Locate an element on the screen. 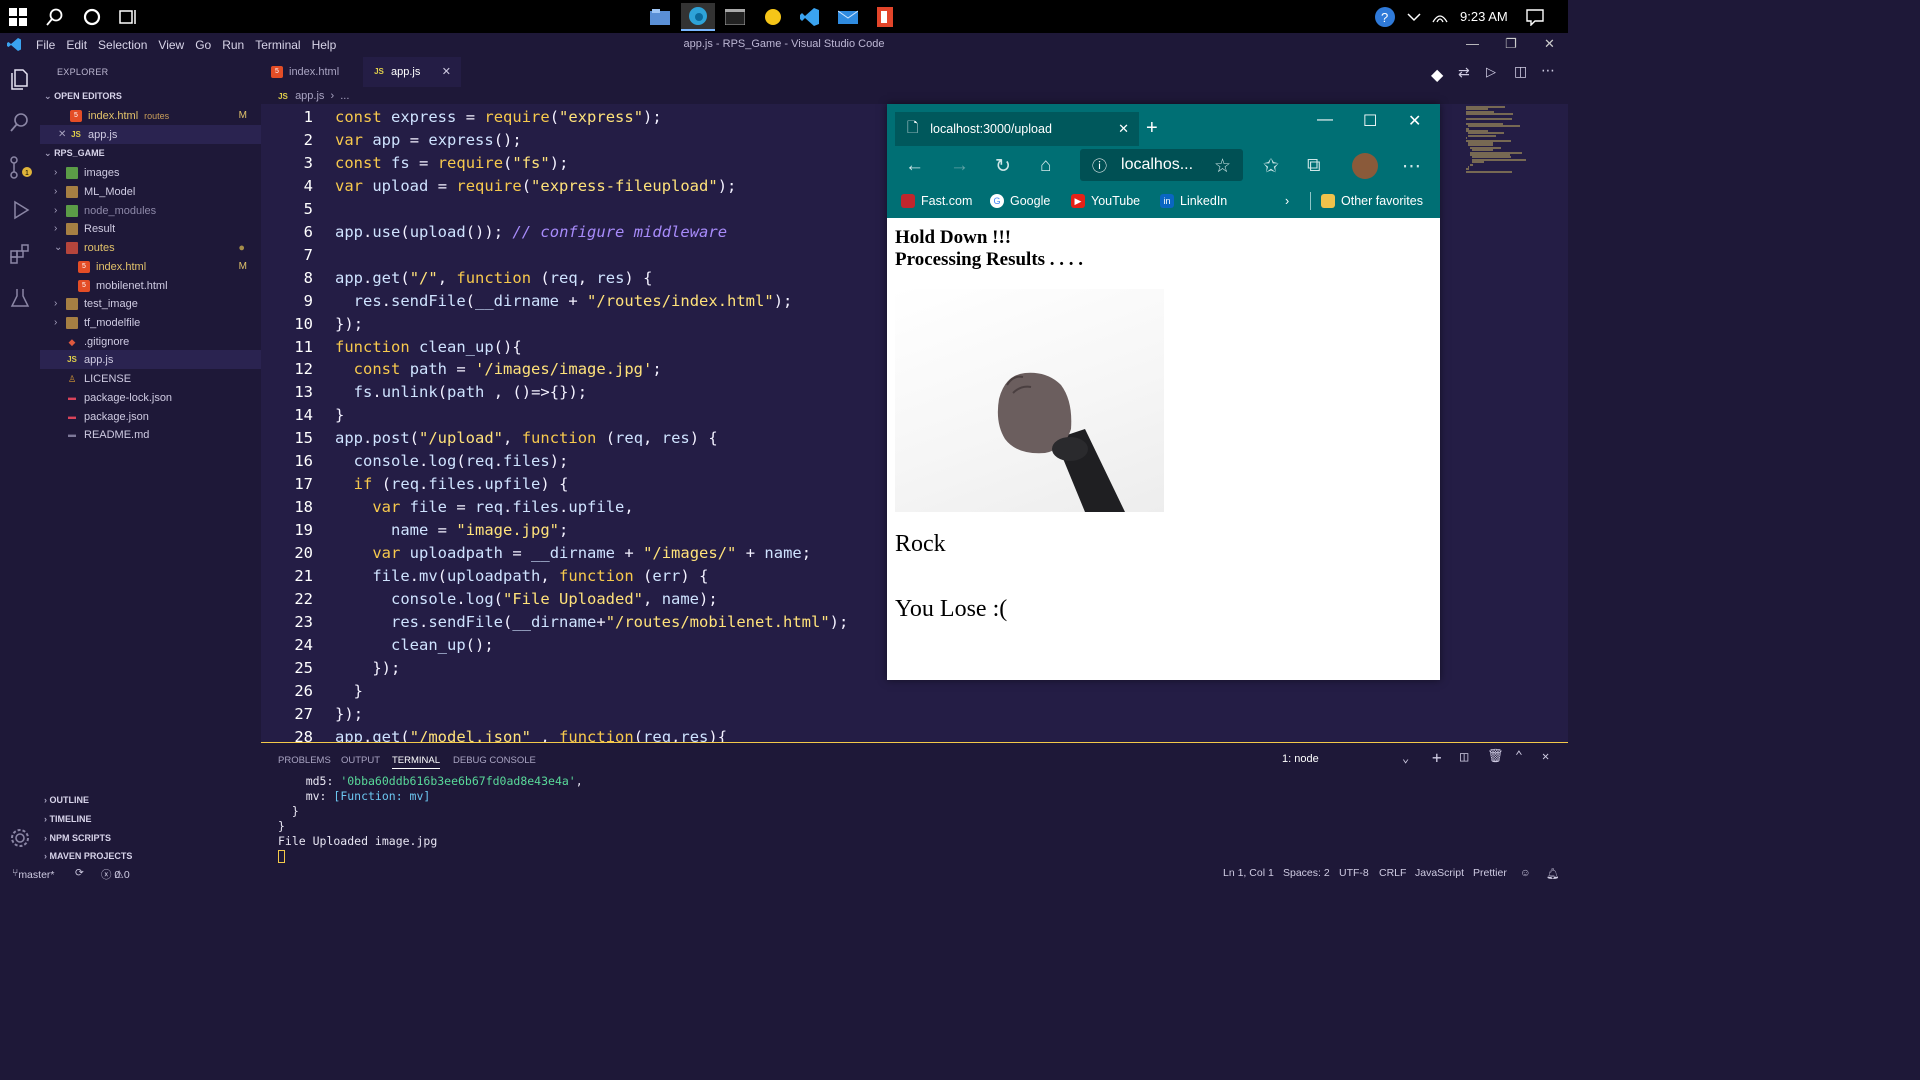  explorer-icon is located at coordinates (20, 79).